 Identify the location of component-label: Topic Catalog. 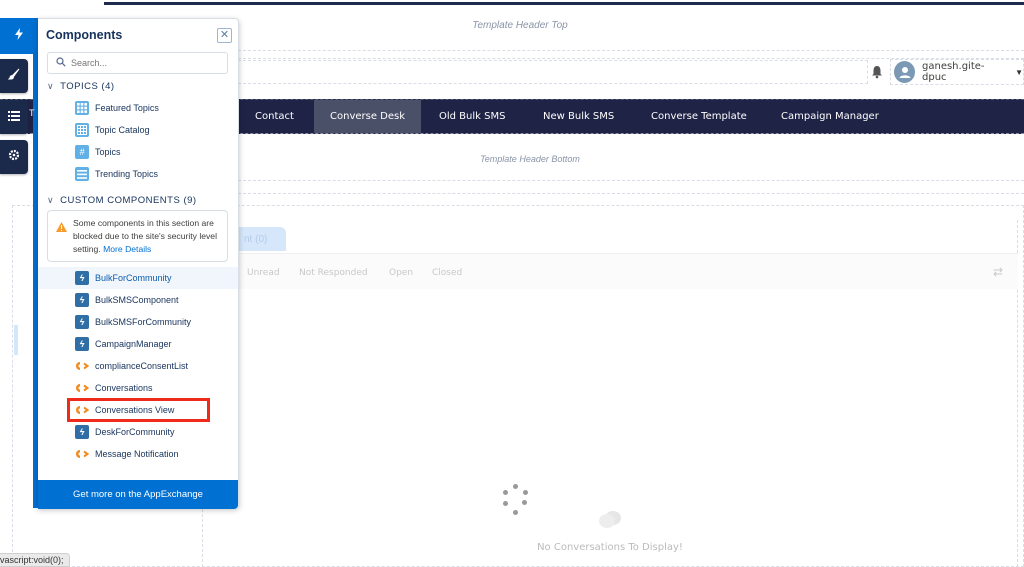
(122, 130).